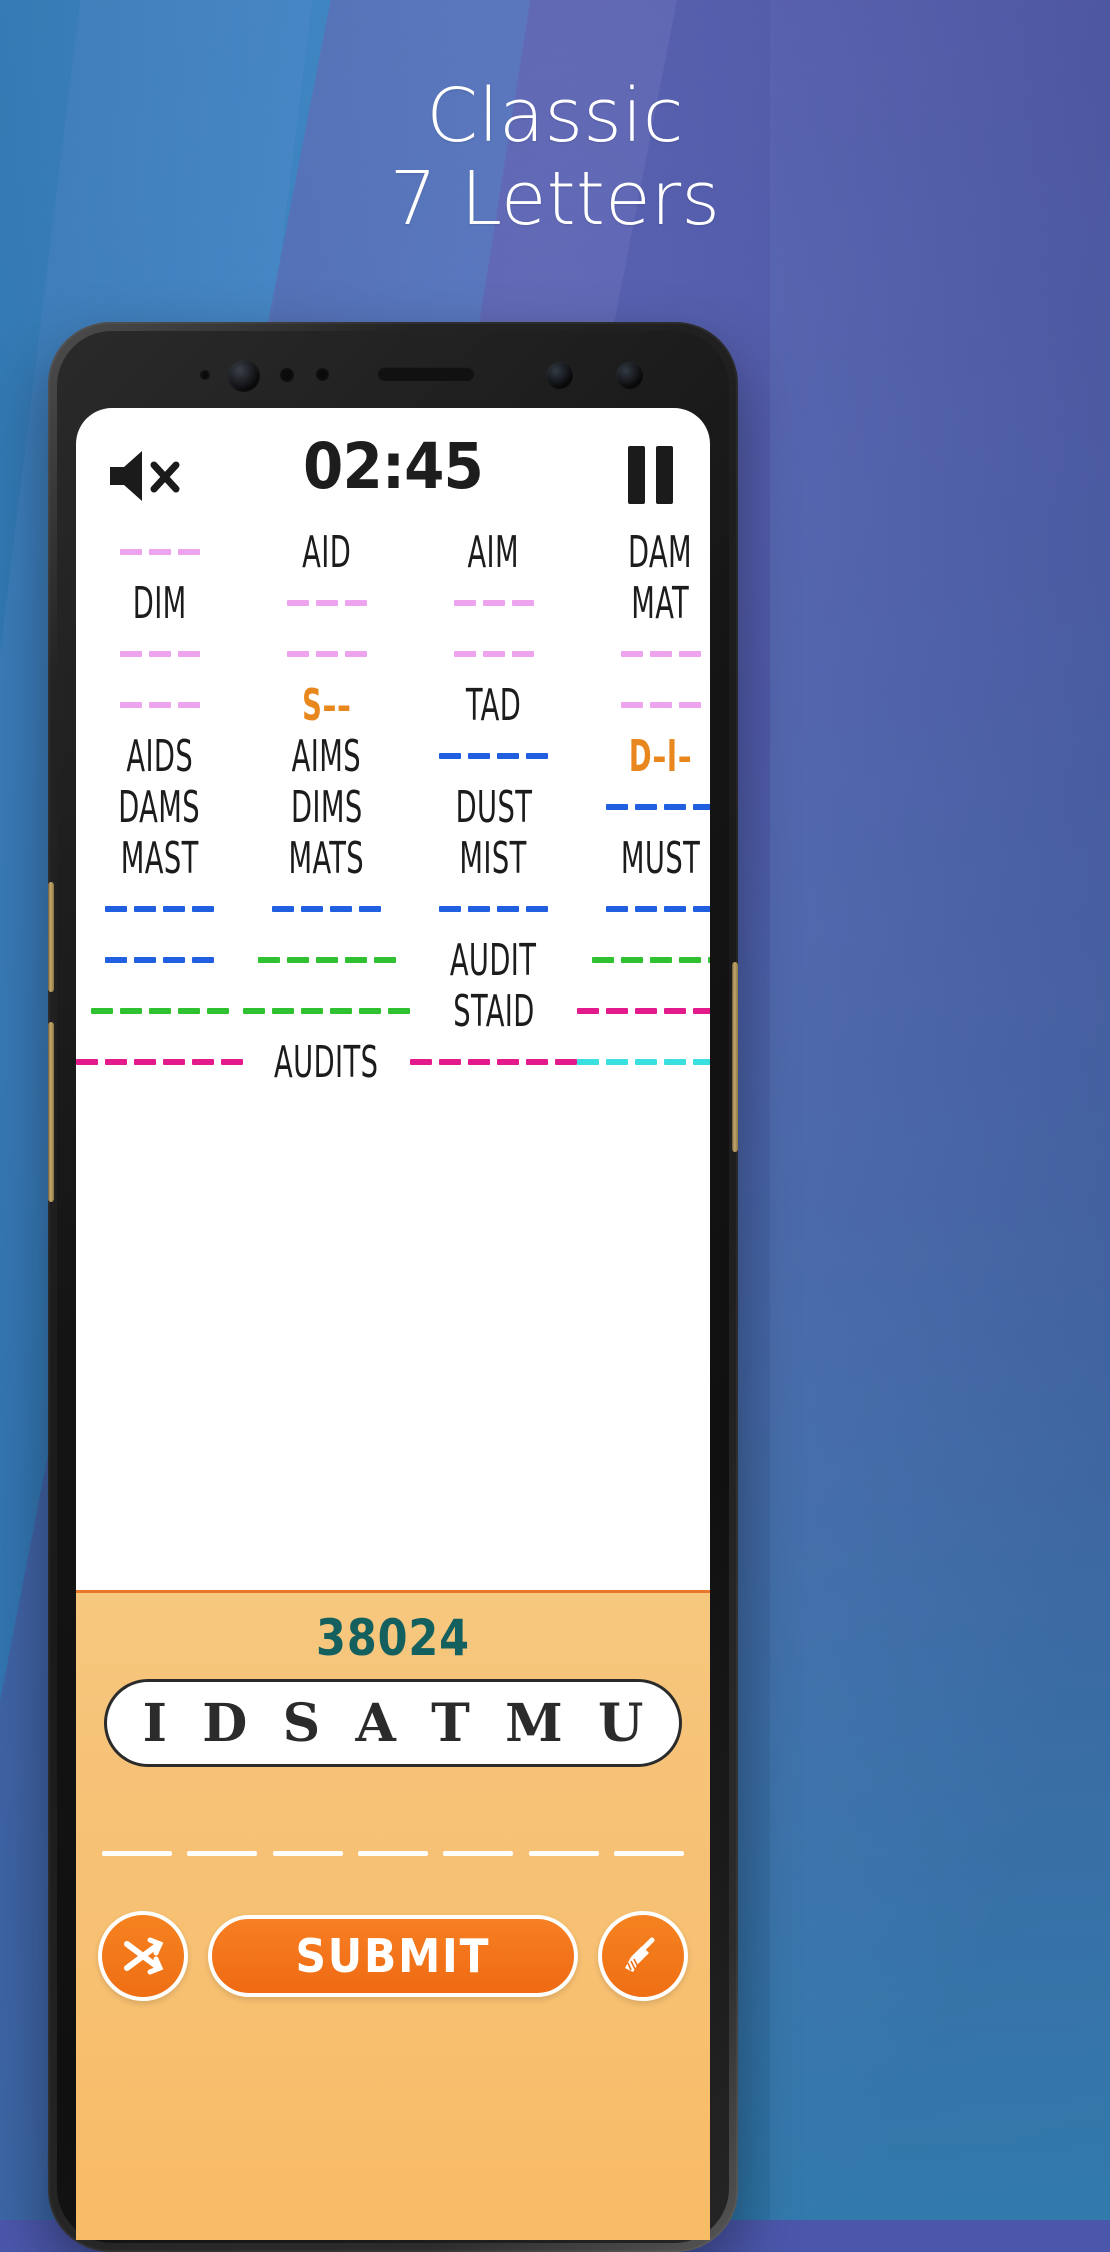 This screenshot has width=1110, height=2252. Describe the element at coordinates (534, 1723) in the screenshot. I see `rack-letter-tile: M` at that location.